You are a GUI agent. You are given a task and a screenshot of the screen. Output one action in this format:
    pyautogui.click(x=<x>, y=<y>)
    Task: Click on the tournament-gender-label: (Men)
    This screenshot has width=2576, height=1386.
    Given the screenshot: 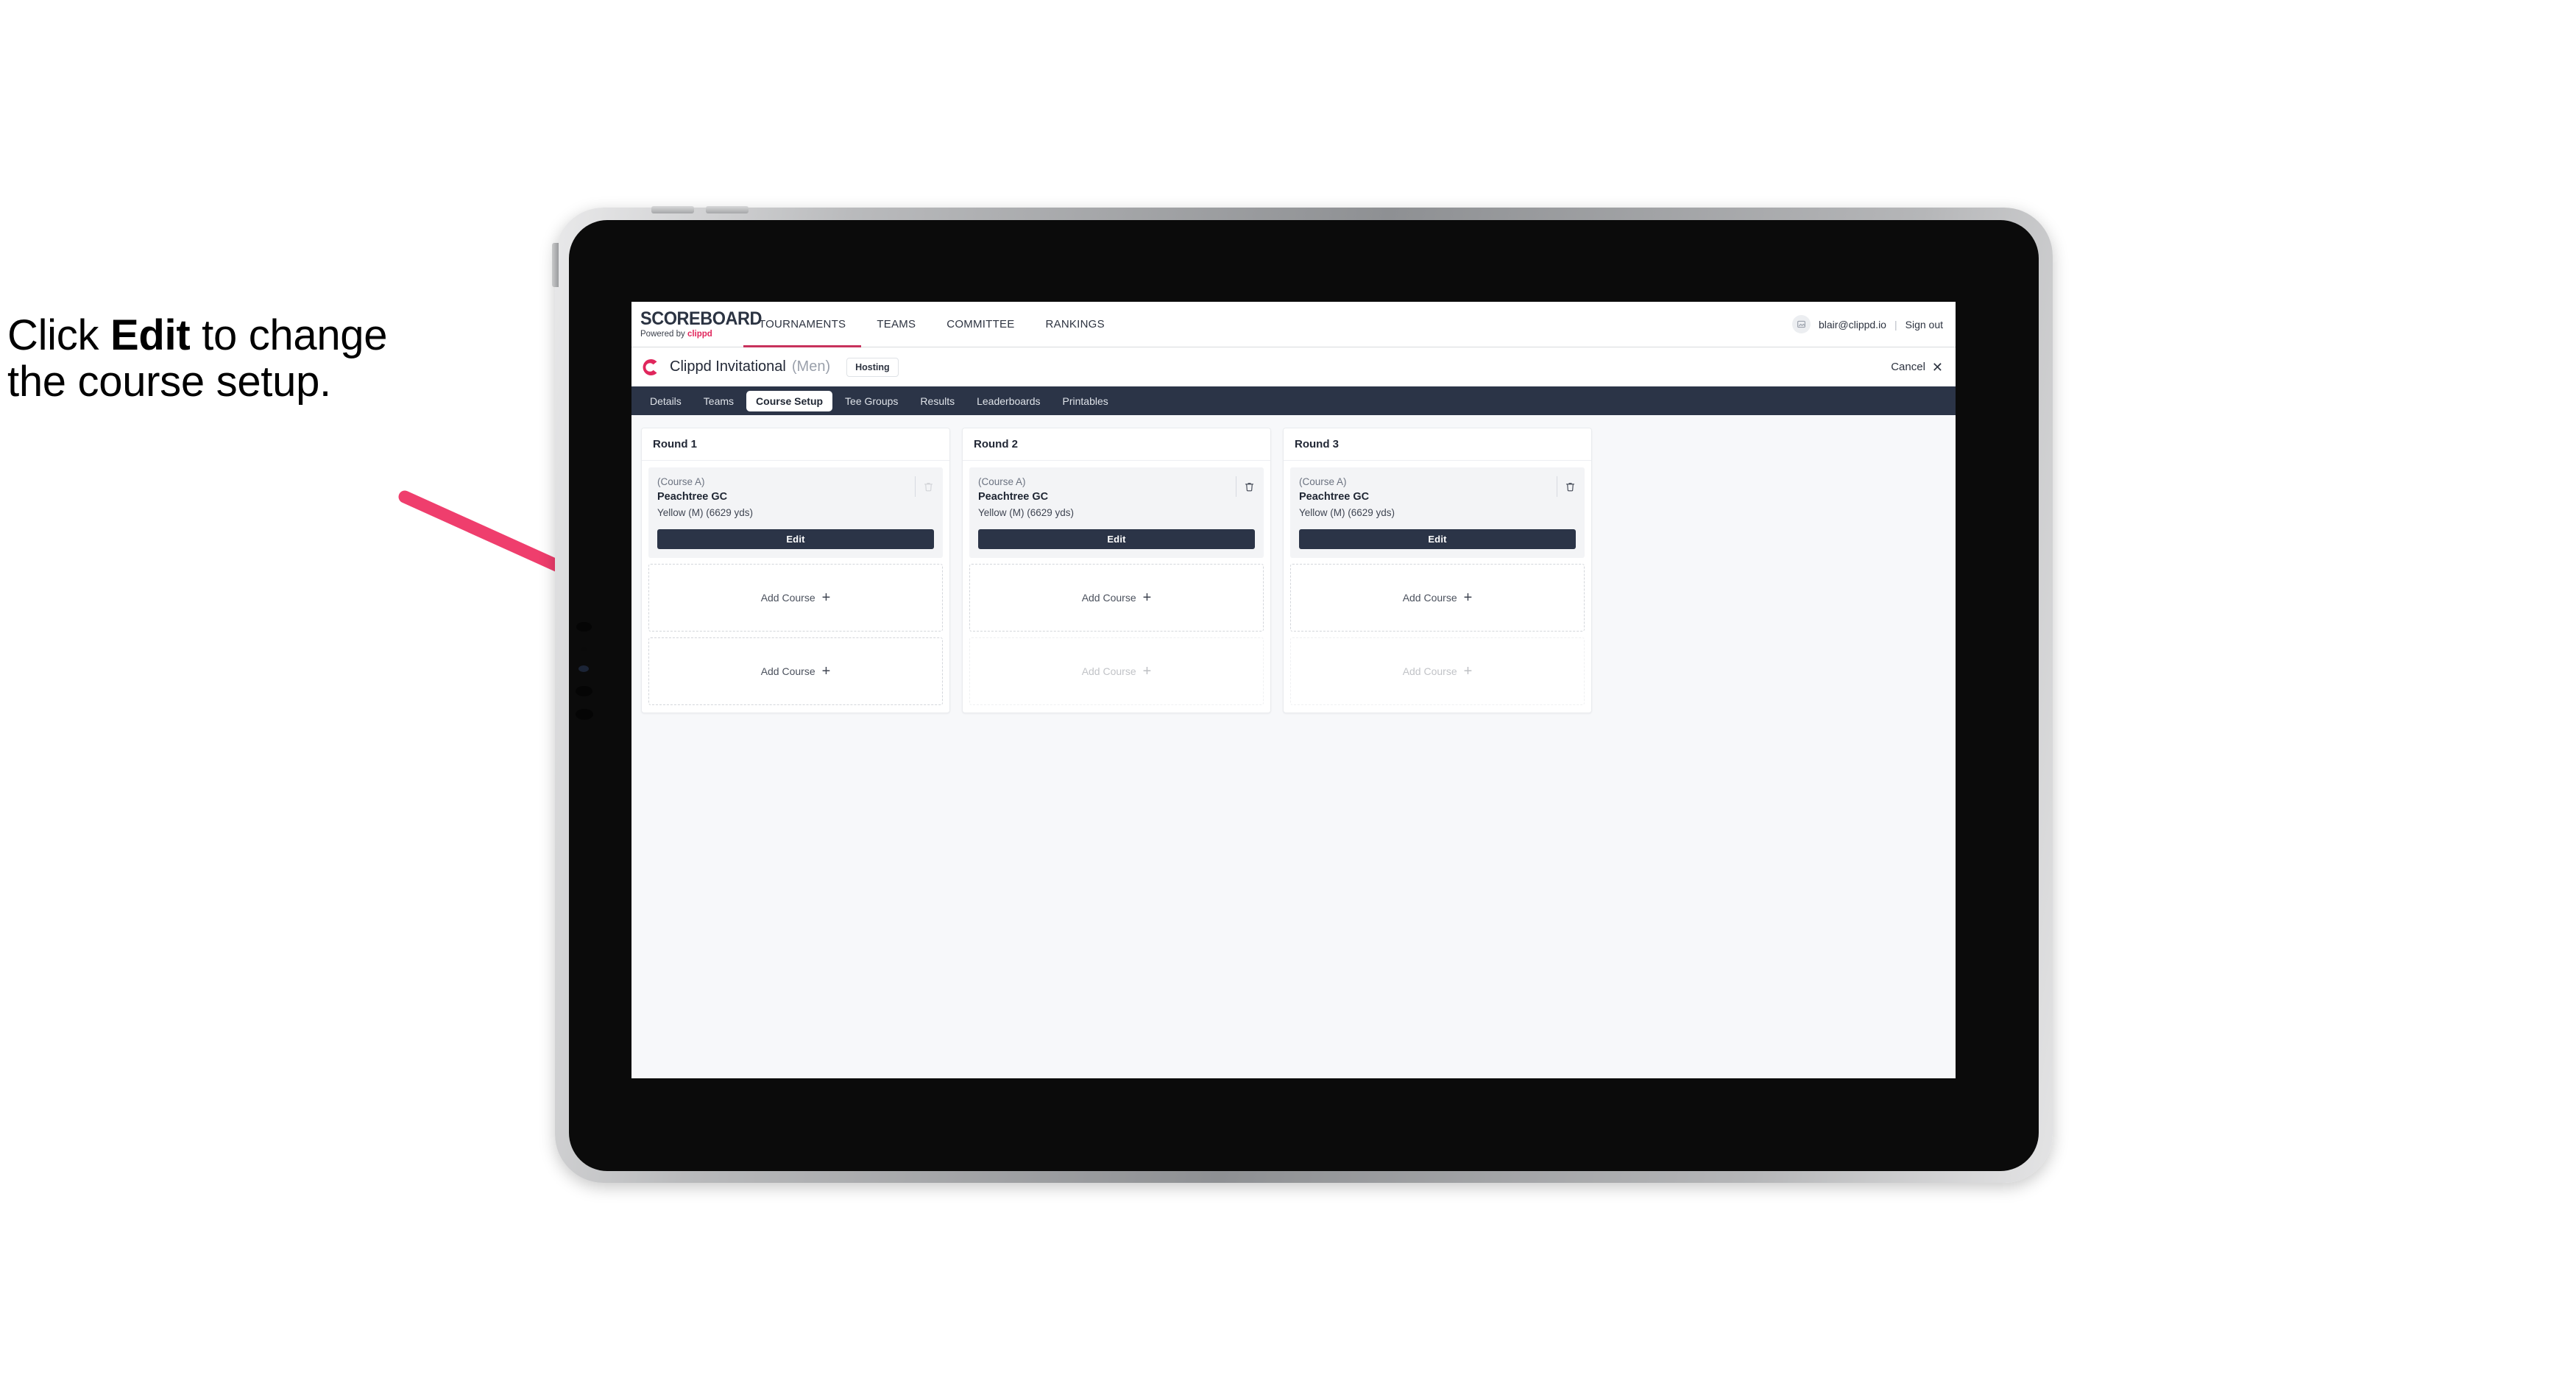 What is the action you would take?
    pyautogui.click(x=811, y=366)
    